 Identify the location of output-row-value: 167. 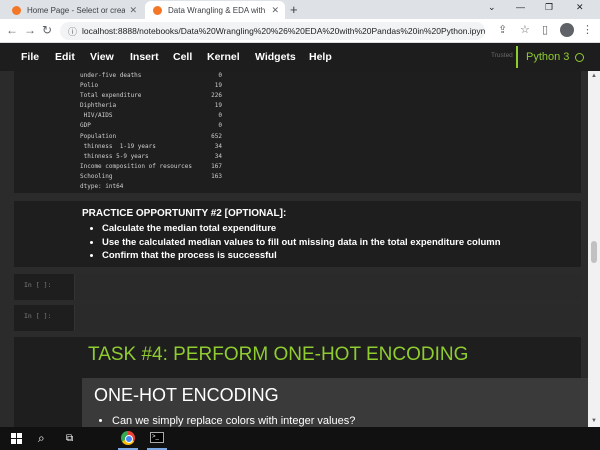
(216, 166).